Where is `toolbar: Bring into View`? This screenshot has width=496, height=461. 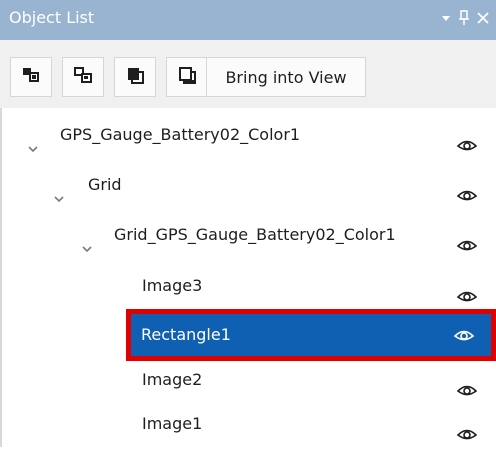
toolbar: Bring into View is located at coordinates (248, 74).